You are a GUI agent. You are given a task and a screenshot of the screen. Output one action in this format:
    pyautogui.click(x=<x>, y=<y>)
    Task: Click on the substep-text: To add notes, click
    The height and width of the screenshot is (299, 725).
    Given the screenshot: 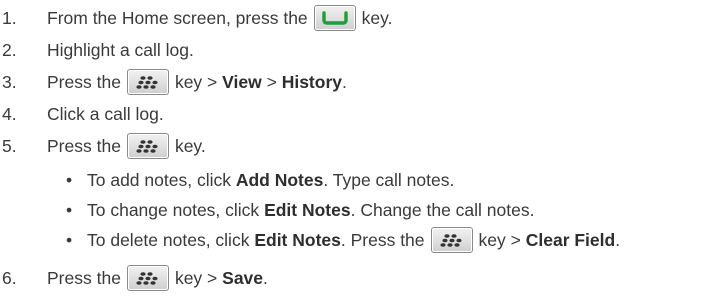 What is the action you would take?
    pyautogui.click(x=159, y=179)
    